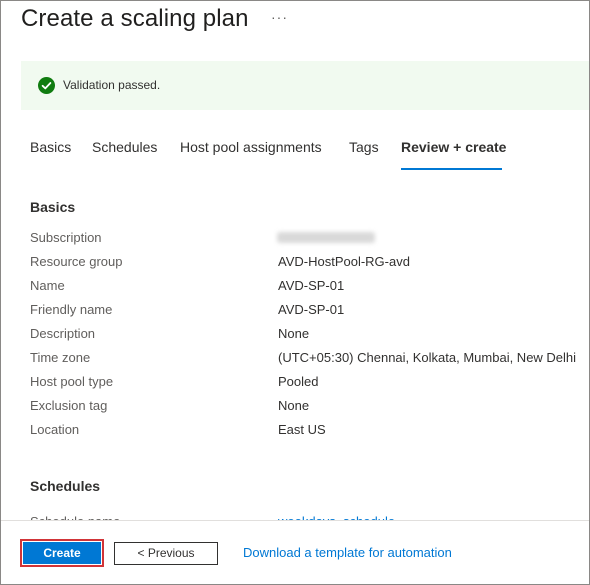 The height and width of the screenshot is (585, 590). I want to click on tab-review-create: Review + create, so click(453, 147).